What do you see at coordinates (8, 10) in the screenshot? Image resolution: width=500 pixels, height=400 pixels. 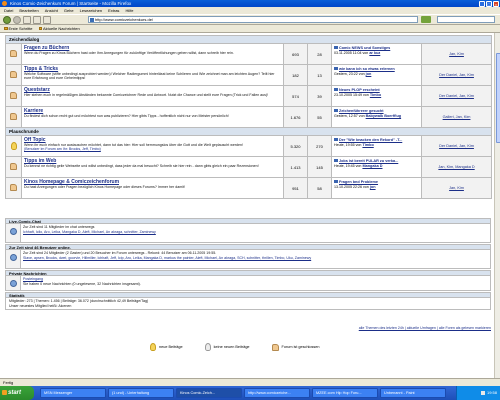 I see `menu-datei: Datei` at bounding box center [8, 10].